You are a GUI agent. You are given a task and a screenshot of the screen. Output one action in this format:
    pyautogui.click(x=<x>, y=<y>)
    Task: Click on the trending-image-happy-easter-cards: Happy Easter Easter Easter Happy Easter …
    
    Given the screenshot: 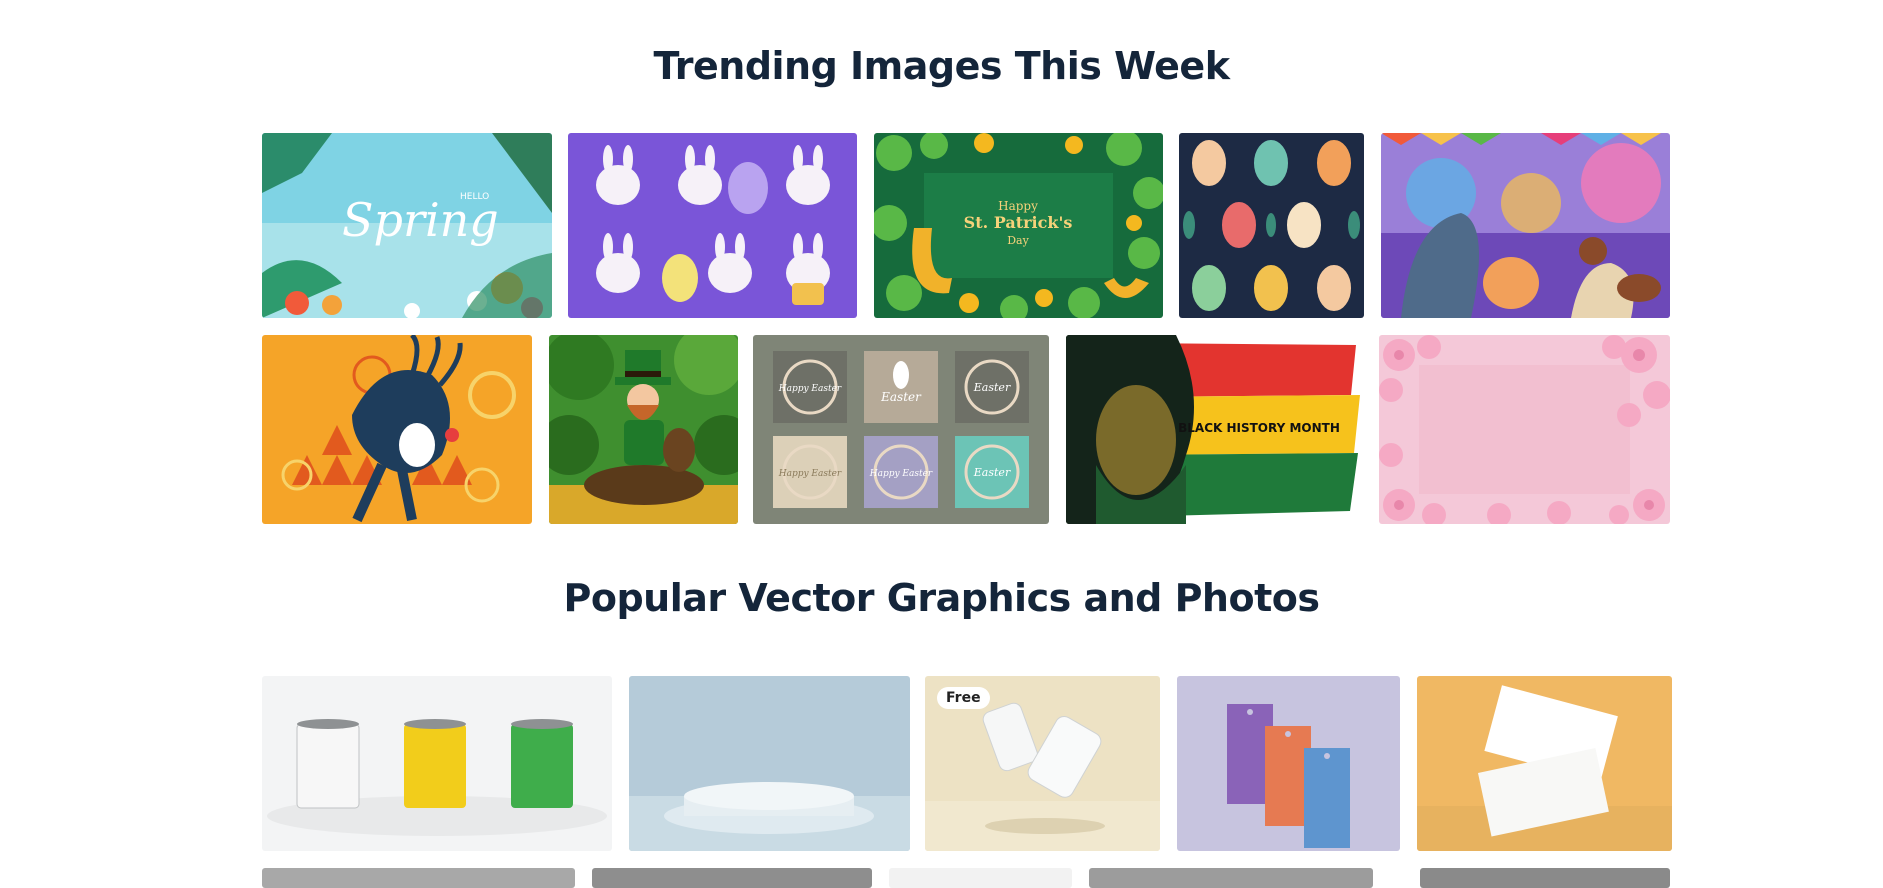 What is the action you would take?
    pyautogui.click(x=901, y=429)
    